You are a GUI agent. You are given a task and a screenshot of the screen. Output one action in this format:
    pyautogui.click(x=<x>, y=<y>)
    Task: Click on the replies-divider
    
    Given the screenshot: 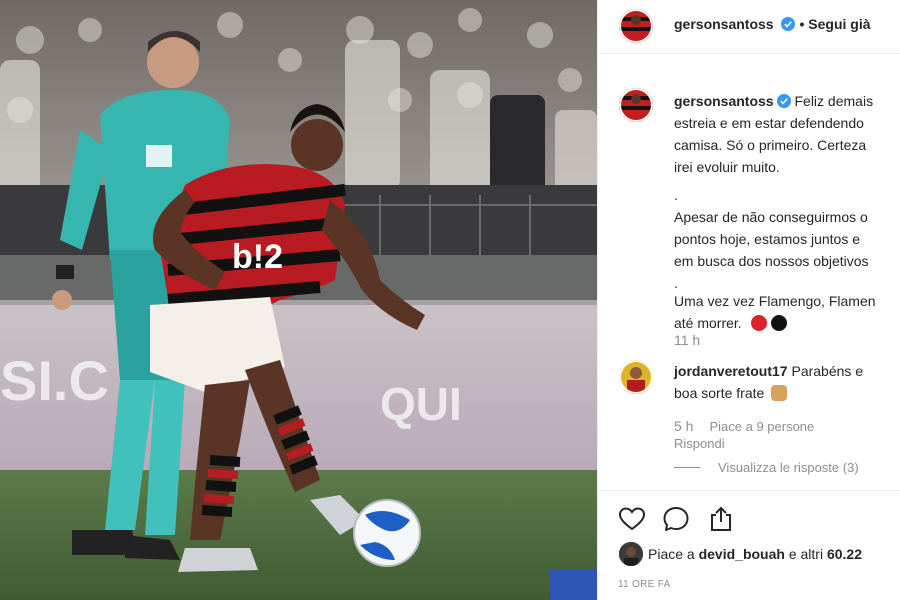 What is the action you would take?
    pyautogui.click(x=687, y=467)
    